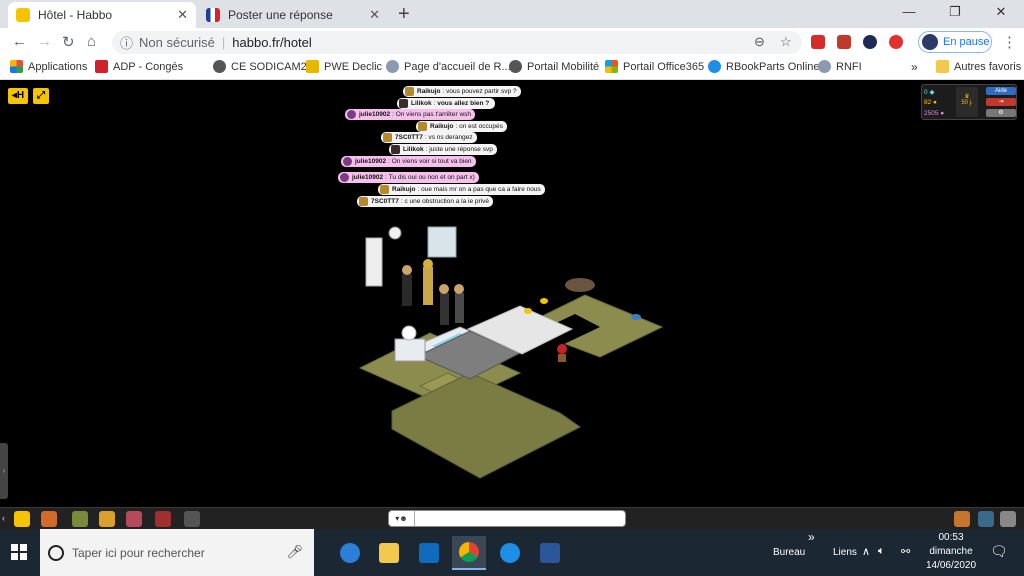 This screenshot has width=1024, height=576. Describe the element at coordinates (811, 537) in the screenshot. I see `taskbar-overflow-button: »` at that location.